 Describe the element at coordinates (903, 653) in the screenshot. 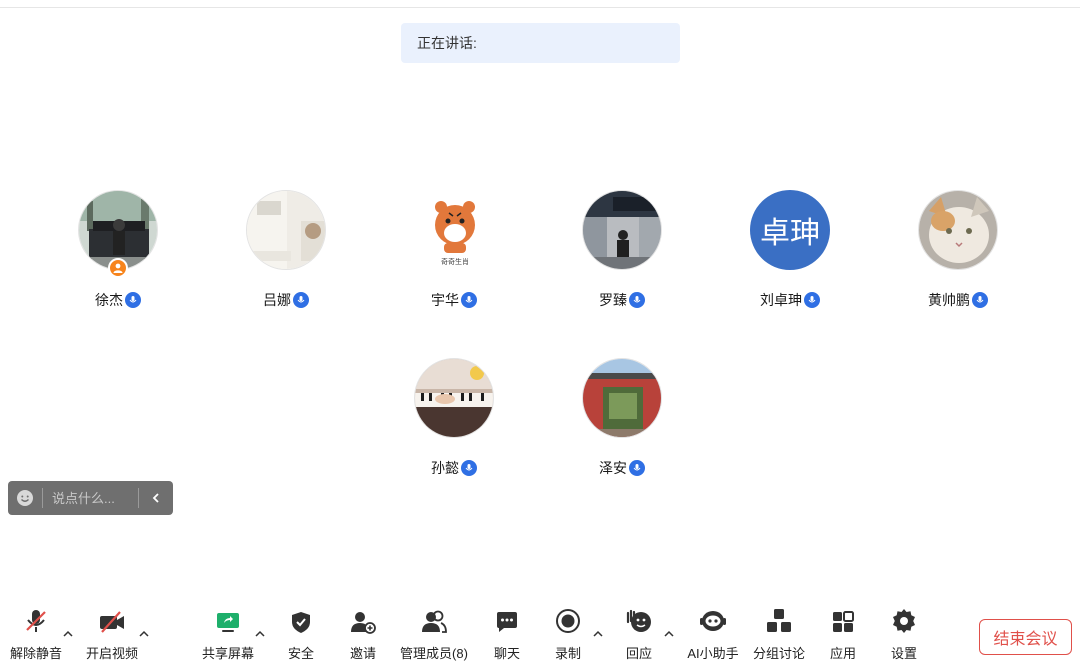

I see `settings-label: 设置` at that location.